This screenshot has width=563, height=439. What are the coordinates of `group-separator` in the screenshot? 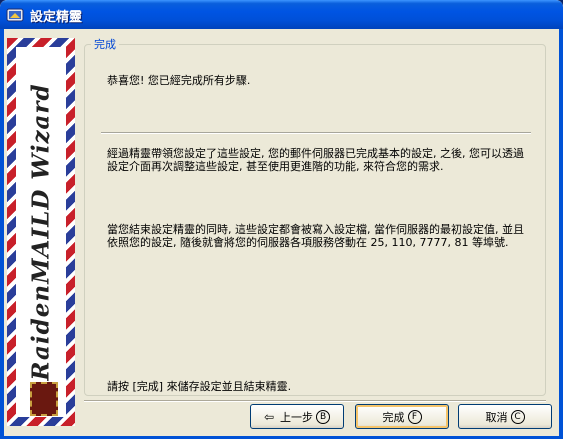 It's located at (316, 133).